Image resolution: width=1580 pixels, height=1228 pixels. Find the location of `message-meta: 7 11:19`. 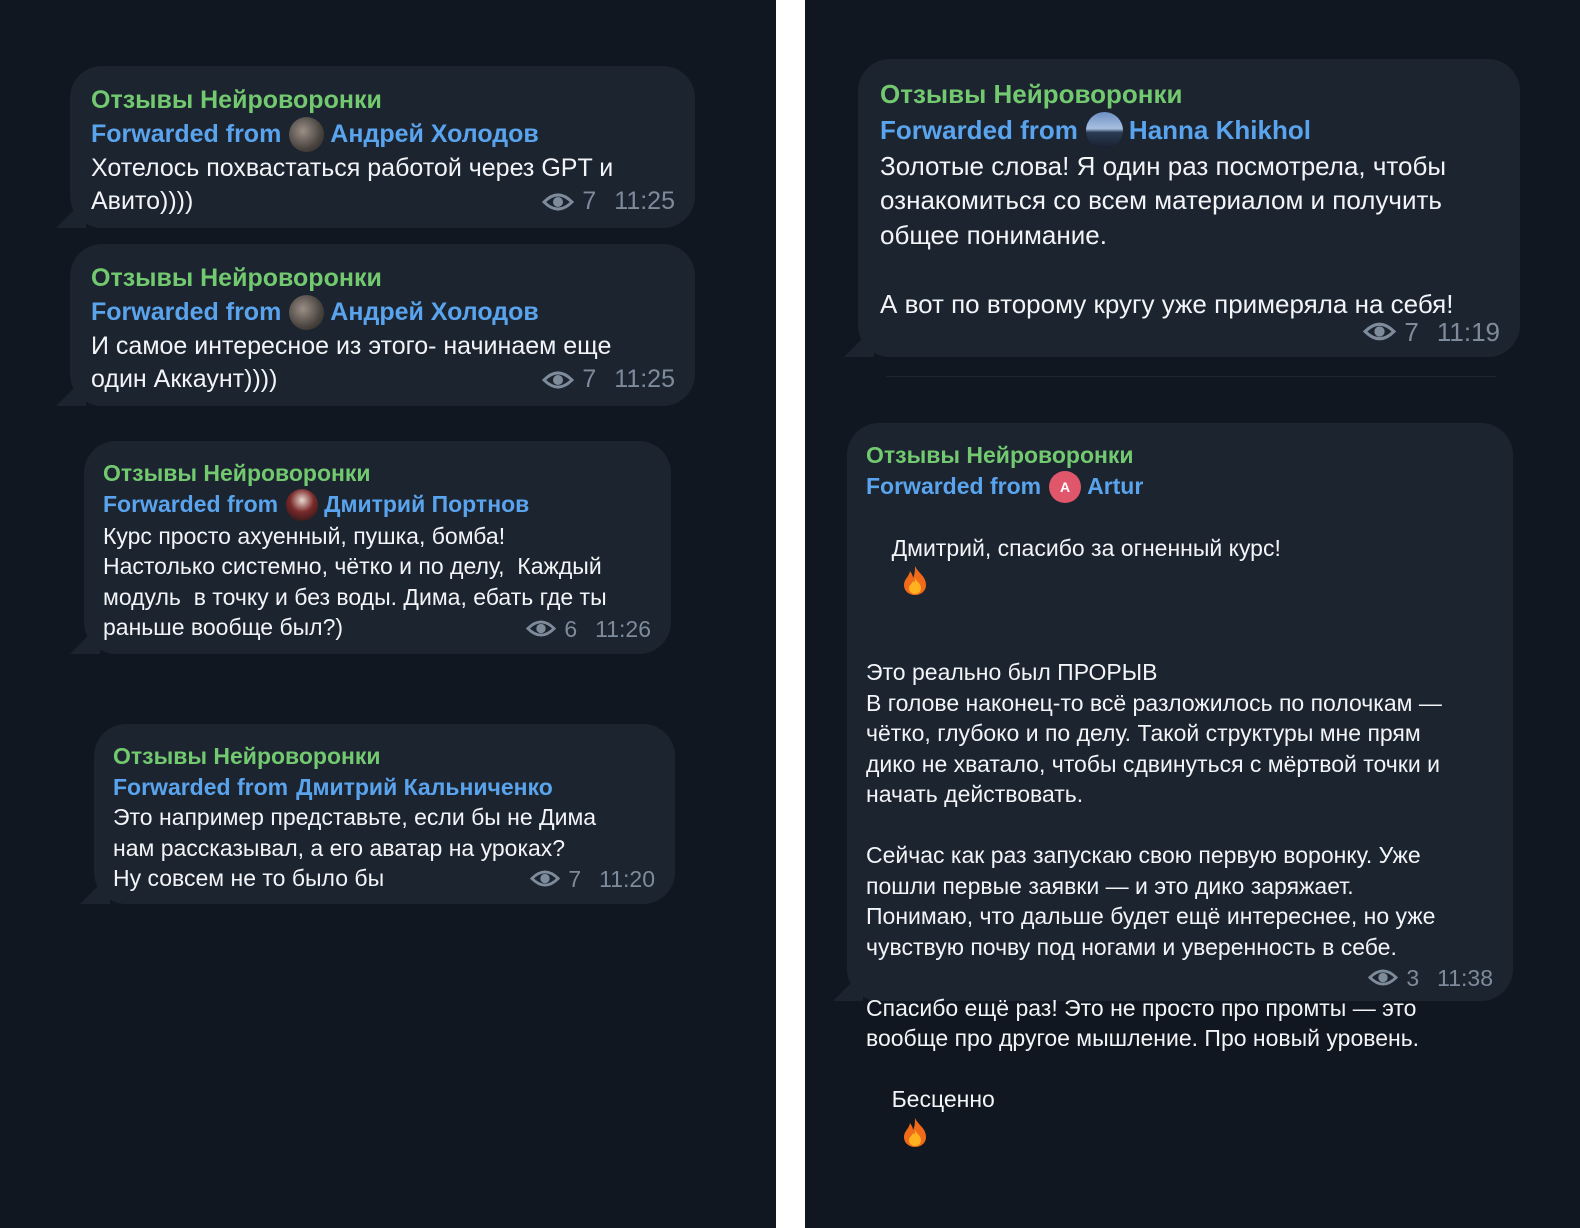

message-meta: 7 11:19 is located at coordinates (1431, 332).